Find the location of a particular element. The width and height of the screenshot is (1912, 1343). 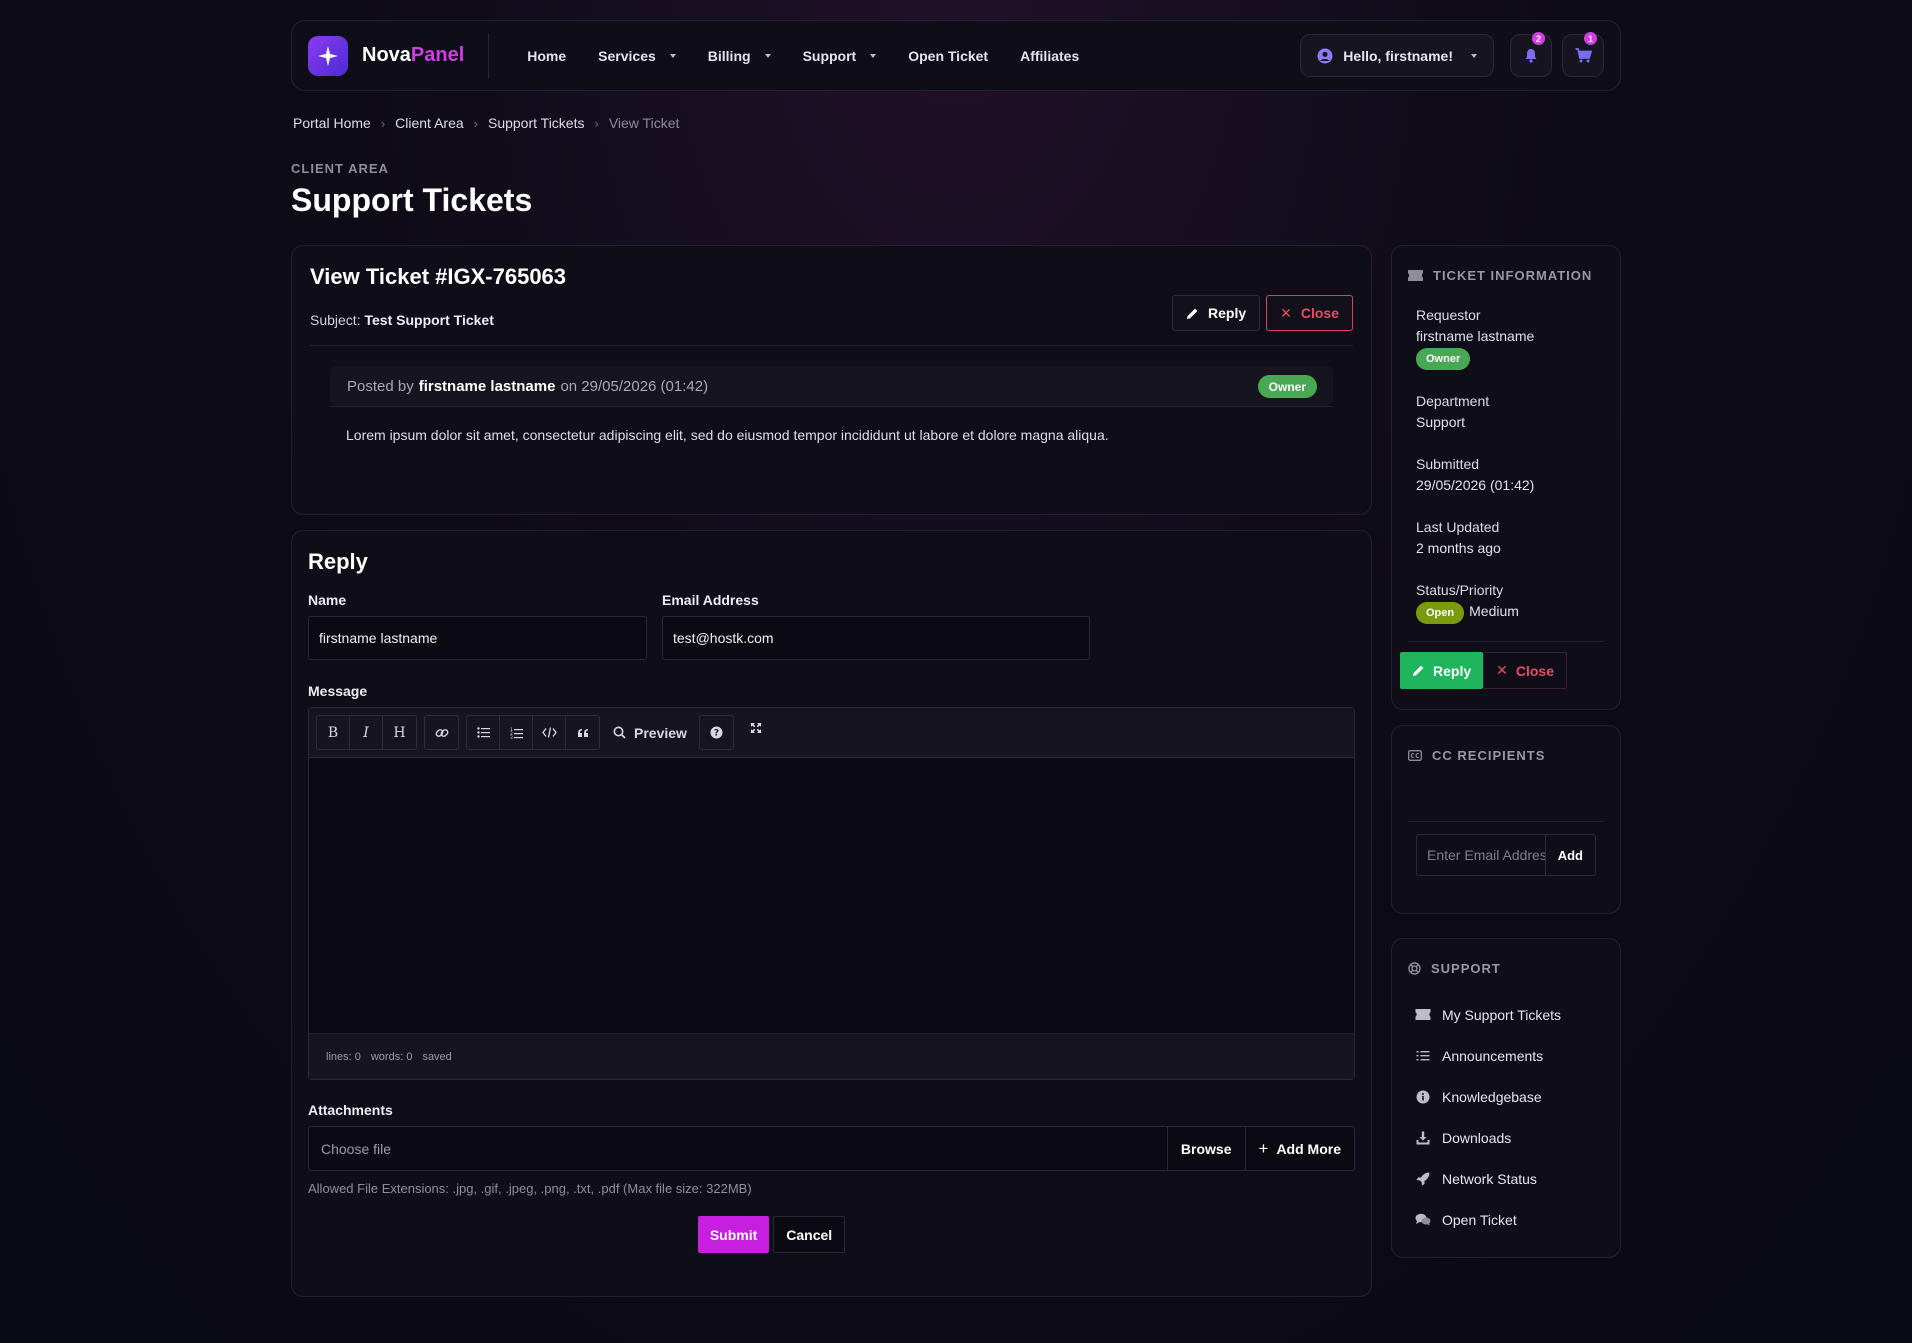

help-button: ? is located at coordinates (716, 732).